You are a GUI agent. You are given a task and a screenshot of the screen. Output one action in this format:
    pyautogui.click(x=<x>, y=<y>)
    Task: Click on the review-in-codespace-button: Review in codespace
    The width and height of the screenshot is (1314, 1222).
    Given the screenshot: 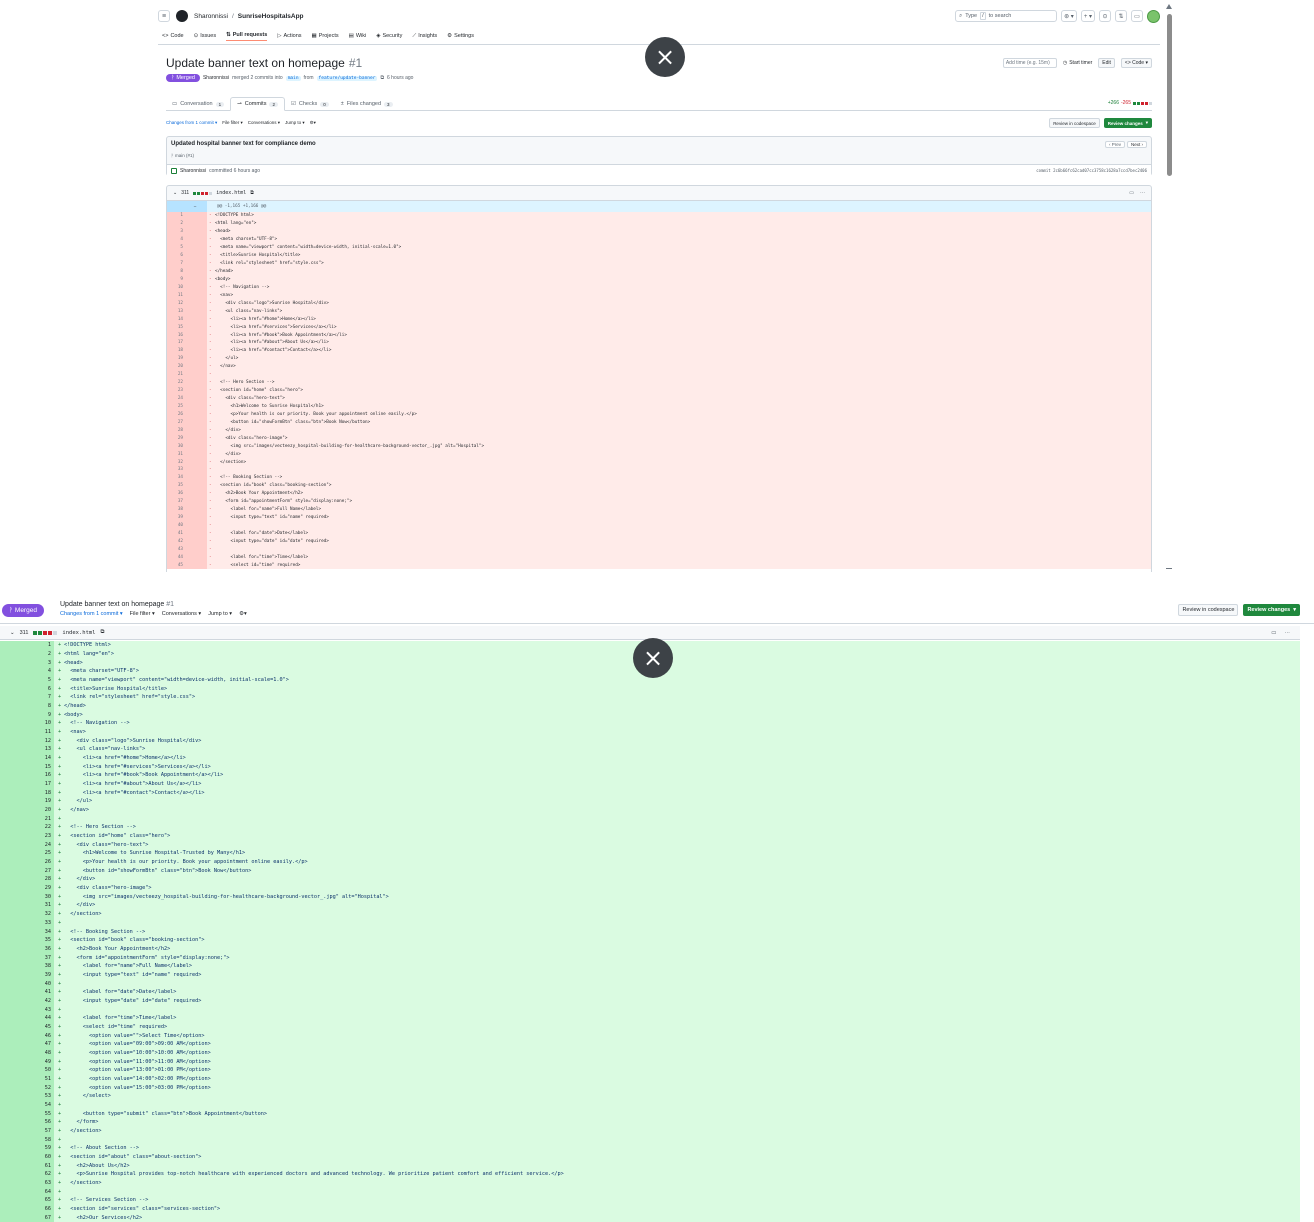 What is the action you would take?
    pyautogui.click(x=1208, y=610)
    